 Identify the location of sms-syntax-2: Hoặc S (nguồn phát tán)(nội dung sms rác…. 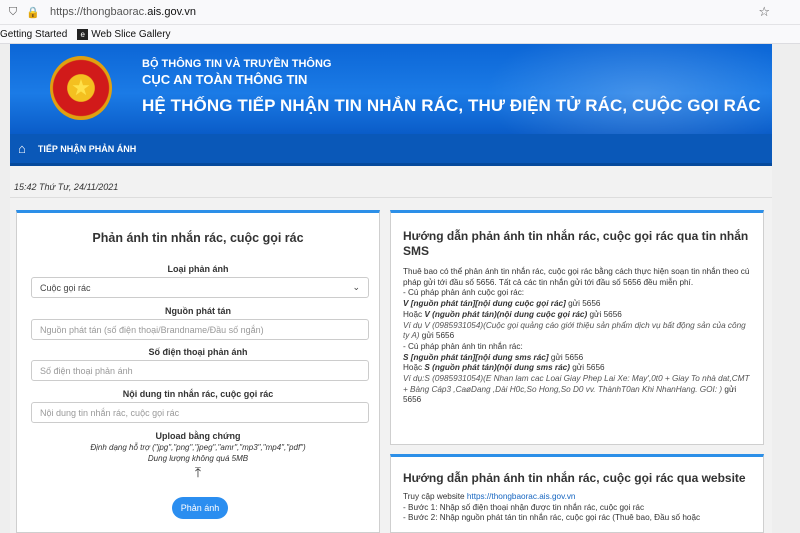
(504, 368).